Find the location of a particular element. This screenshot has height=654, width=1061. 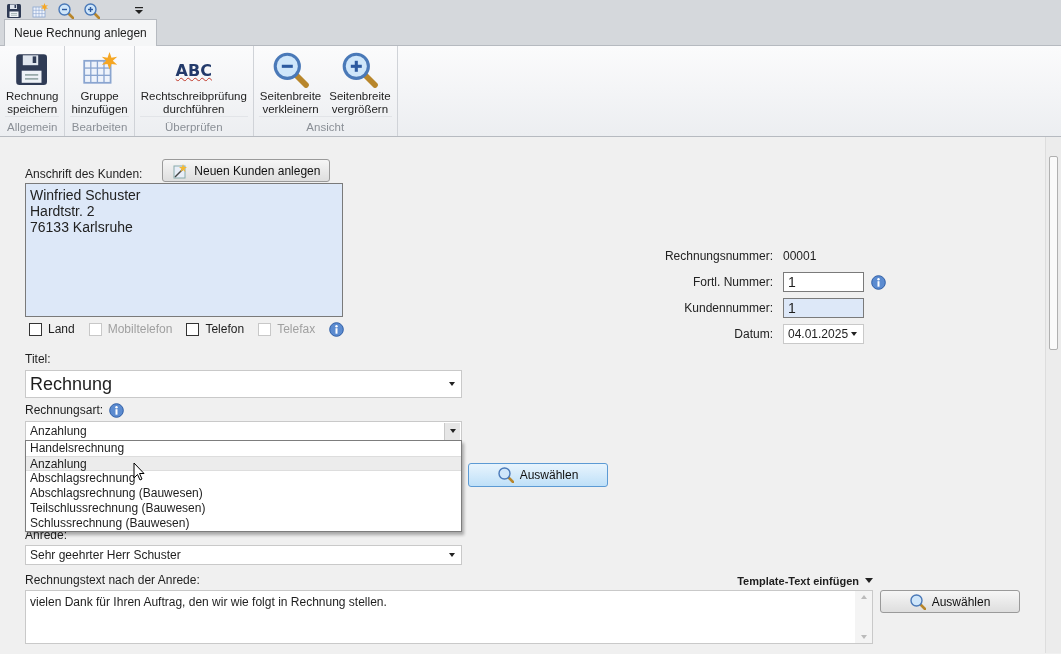

ribbon-button: Seitenbreite verkleinern is located at coordinates (290, 81).